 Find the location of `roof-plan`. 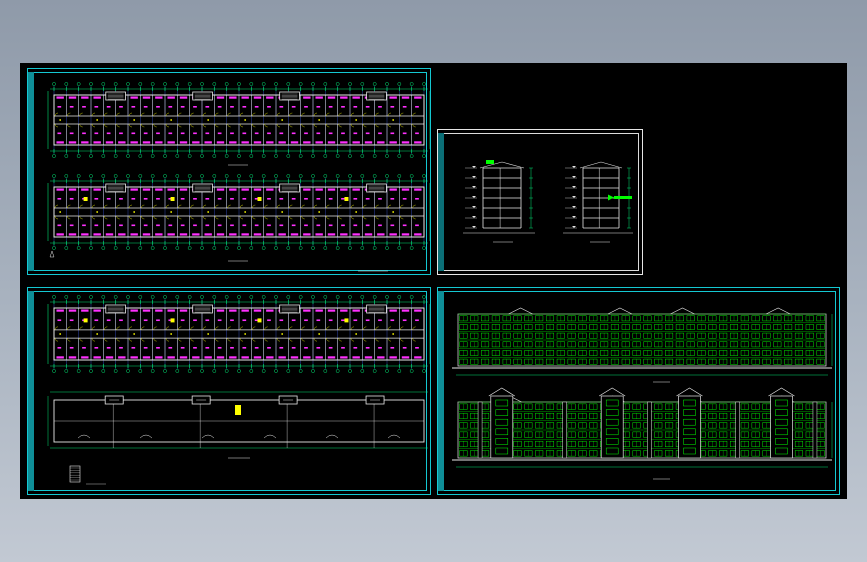

roof-plan is located at coordinates (237, 425).